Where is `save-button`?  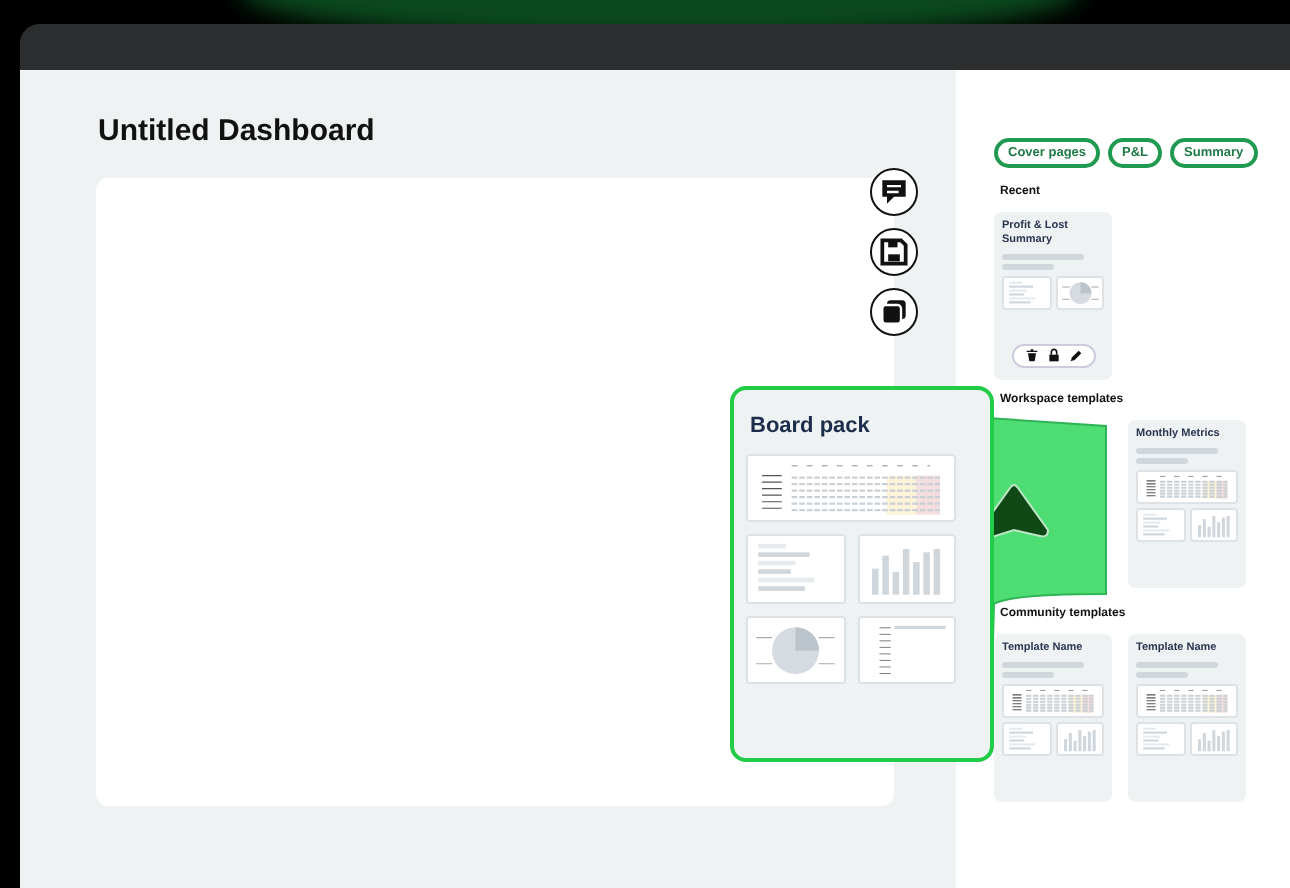 save-button is located at coordinates (894, 252).